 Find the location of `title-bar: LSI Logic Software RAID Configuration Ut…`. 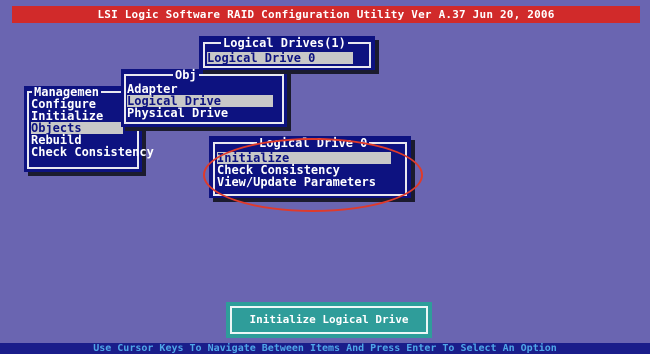

title-bar: LSI Logic Software RAID Configuration Ut… is located at coordinates (326, 14).